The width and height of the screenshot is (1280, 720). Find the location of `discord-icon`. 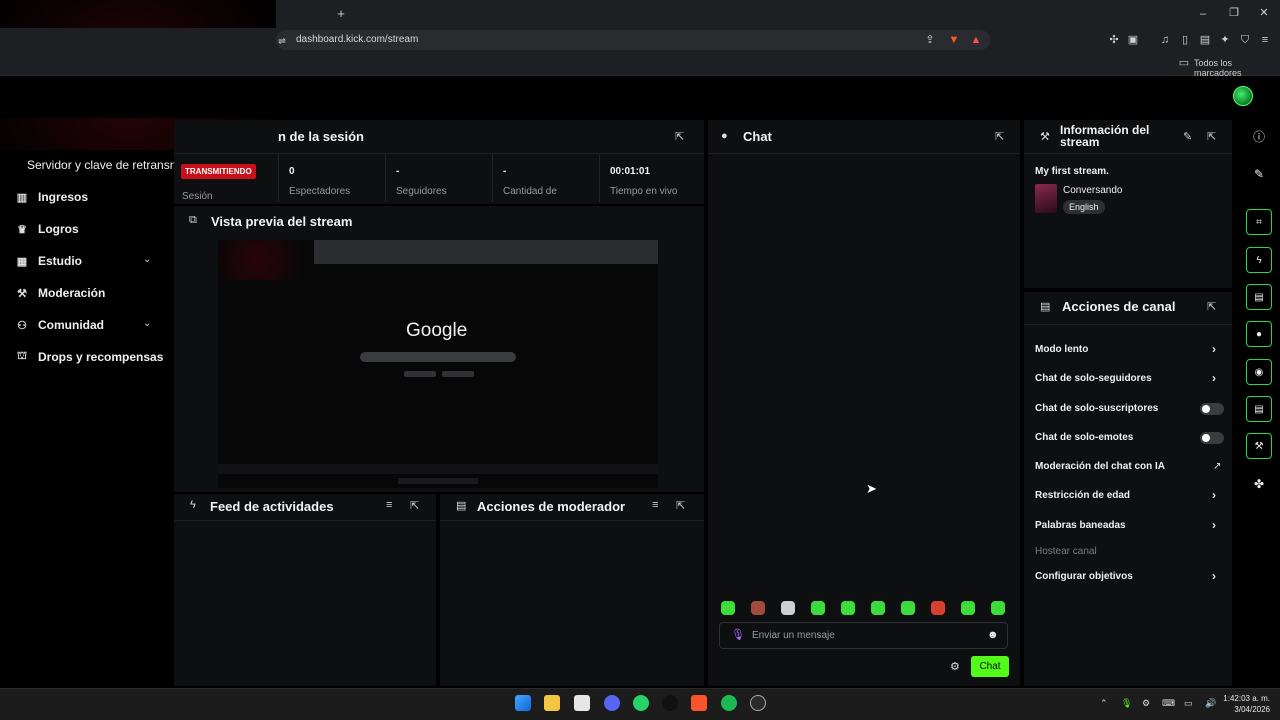

discord-icon is located at coordinates (612, 703).